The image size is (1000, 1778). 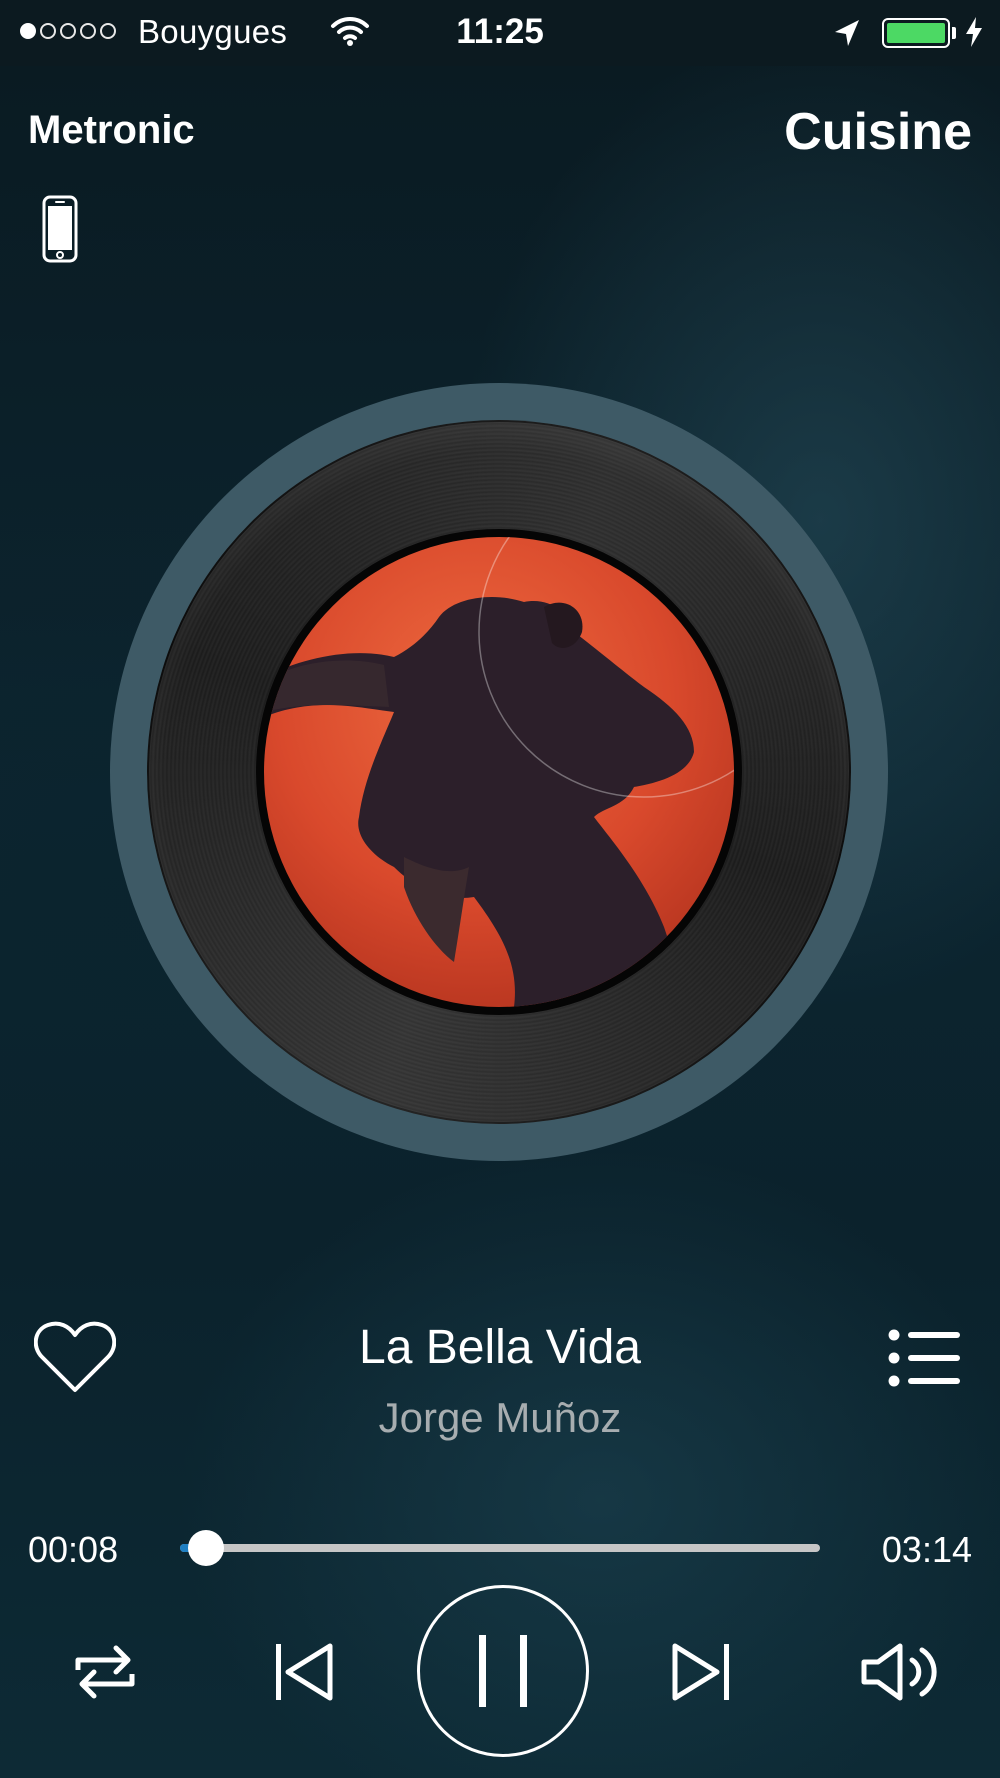 I want to click on battery-icon, so click(x=916, y=33).